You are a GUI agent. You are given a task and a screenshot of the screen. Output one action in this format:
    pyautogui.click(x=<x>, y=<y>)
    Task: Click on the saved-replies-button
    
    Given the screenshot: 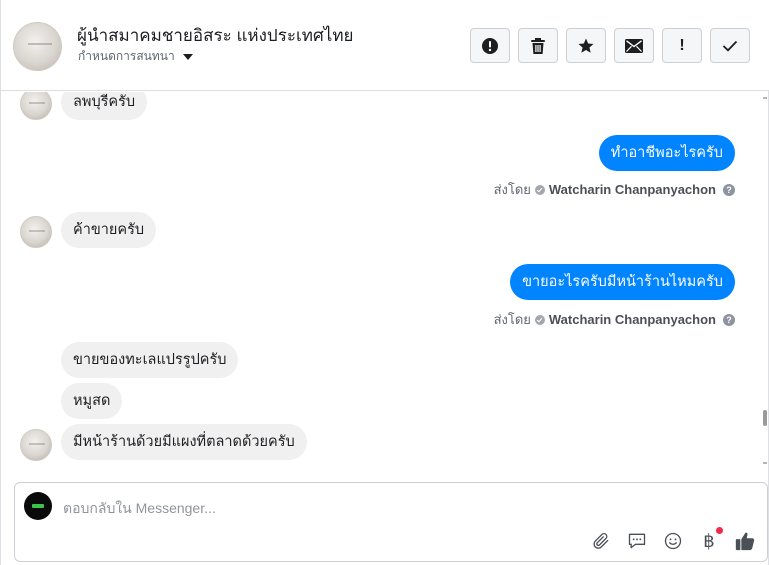 What is the action you would take?
    pyautogui.click(x=637, y=541)
    